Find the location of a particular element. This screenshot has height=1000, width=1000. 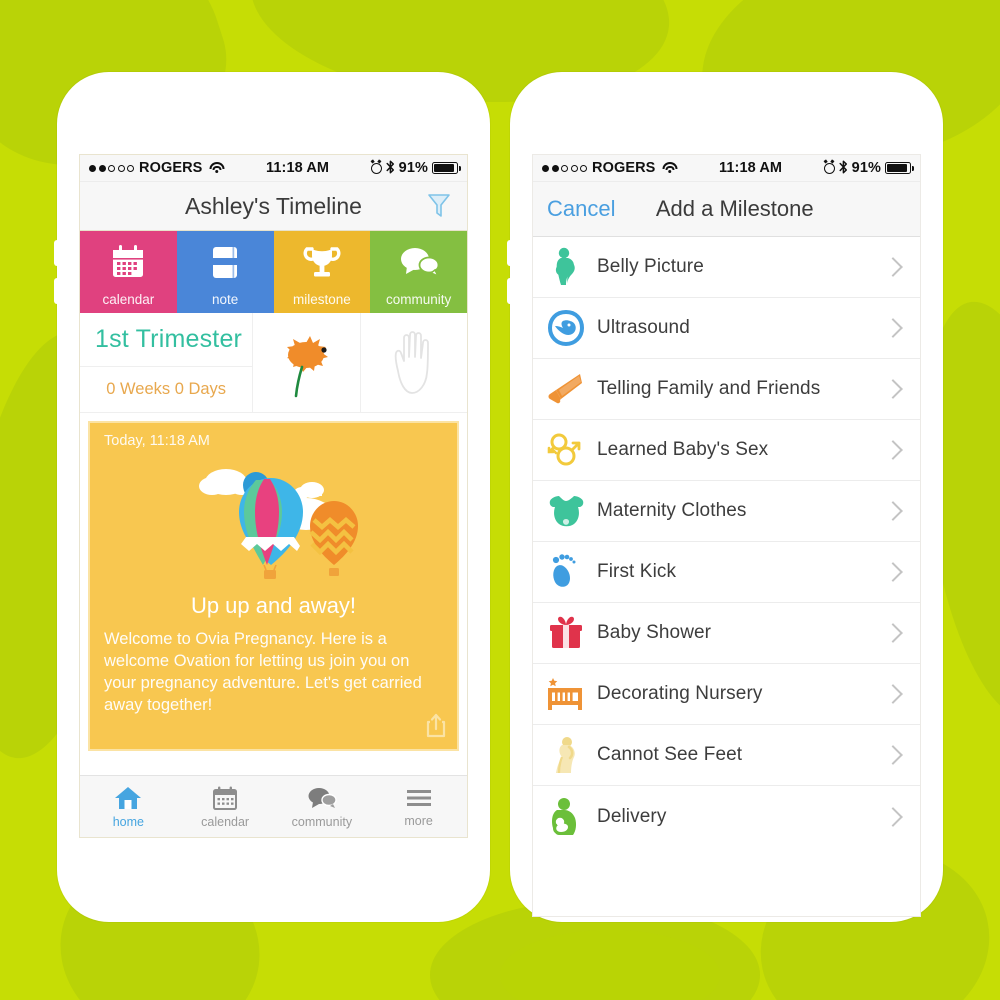

milestone-label: Delivery is located at coordinates (632, 816).